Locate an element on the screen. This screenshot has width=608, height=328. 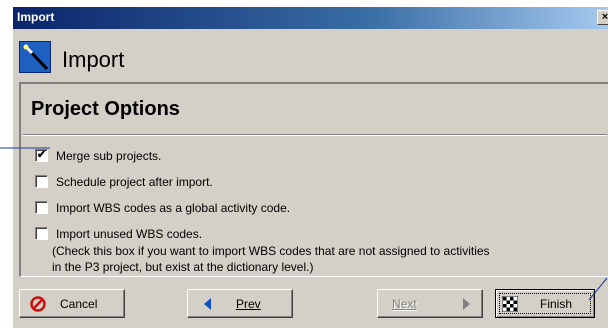
prev-button: Prev is located at coordinates (240, 303).